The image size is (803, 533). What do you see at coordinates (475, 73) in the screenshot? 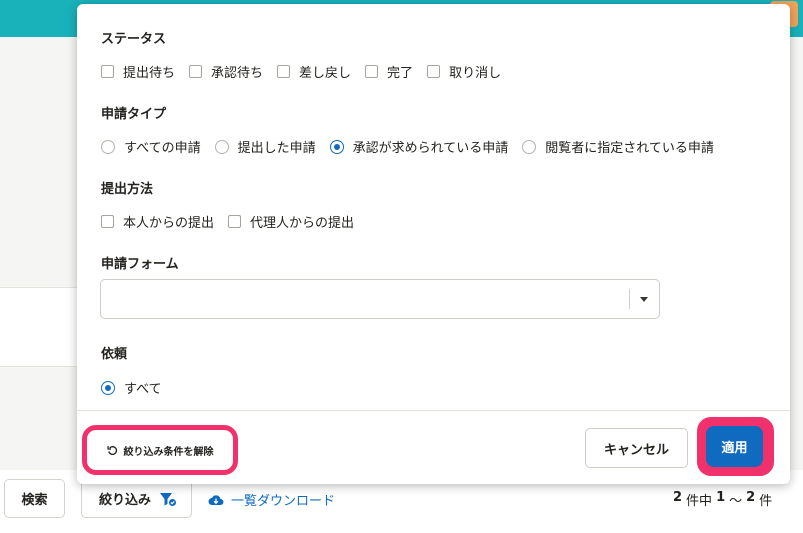
I see `option-label: 取り消し` at bounding box center [475, 73].